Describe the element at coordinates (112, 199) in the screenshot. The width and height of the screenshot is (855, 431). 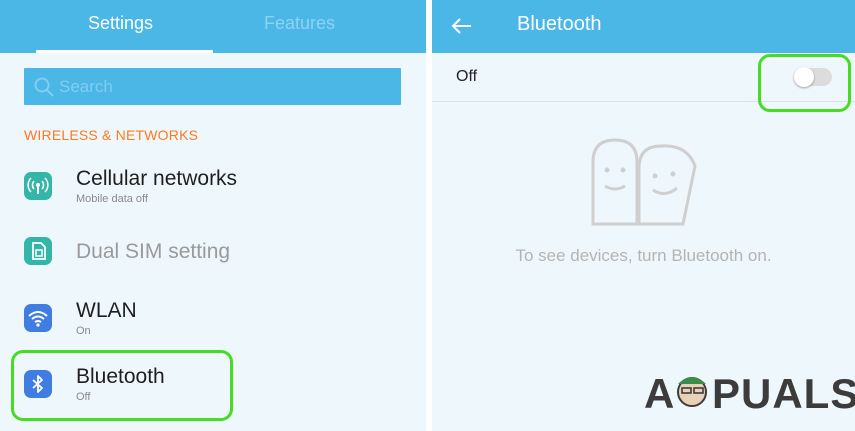
I see `item-subtitle: Mobile data off` at that location.